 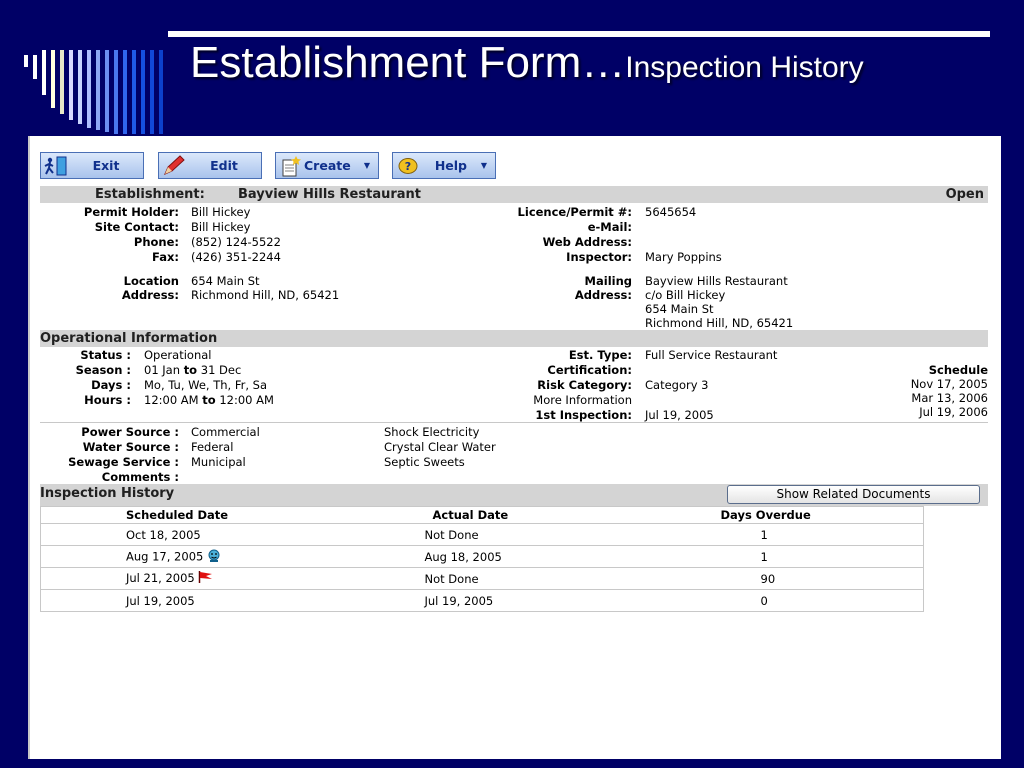 I want to click on licence-value: 5645654, so click(x=671, y=212).